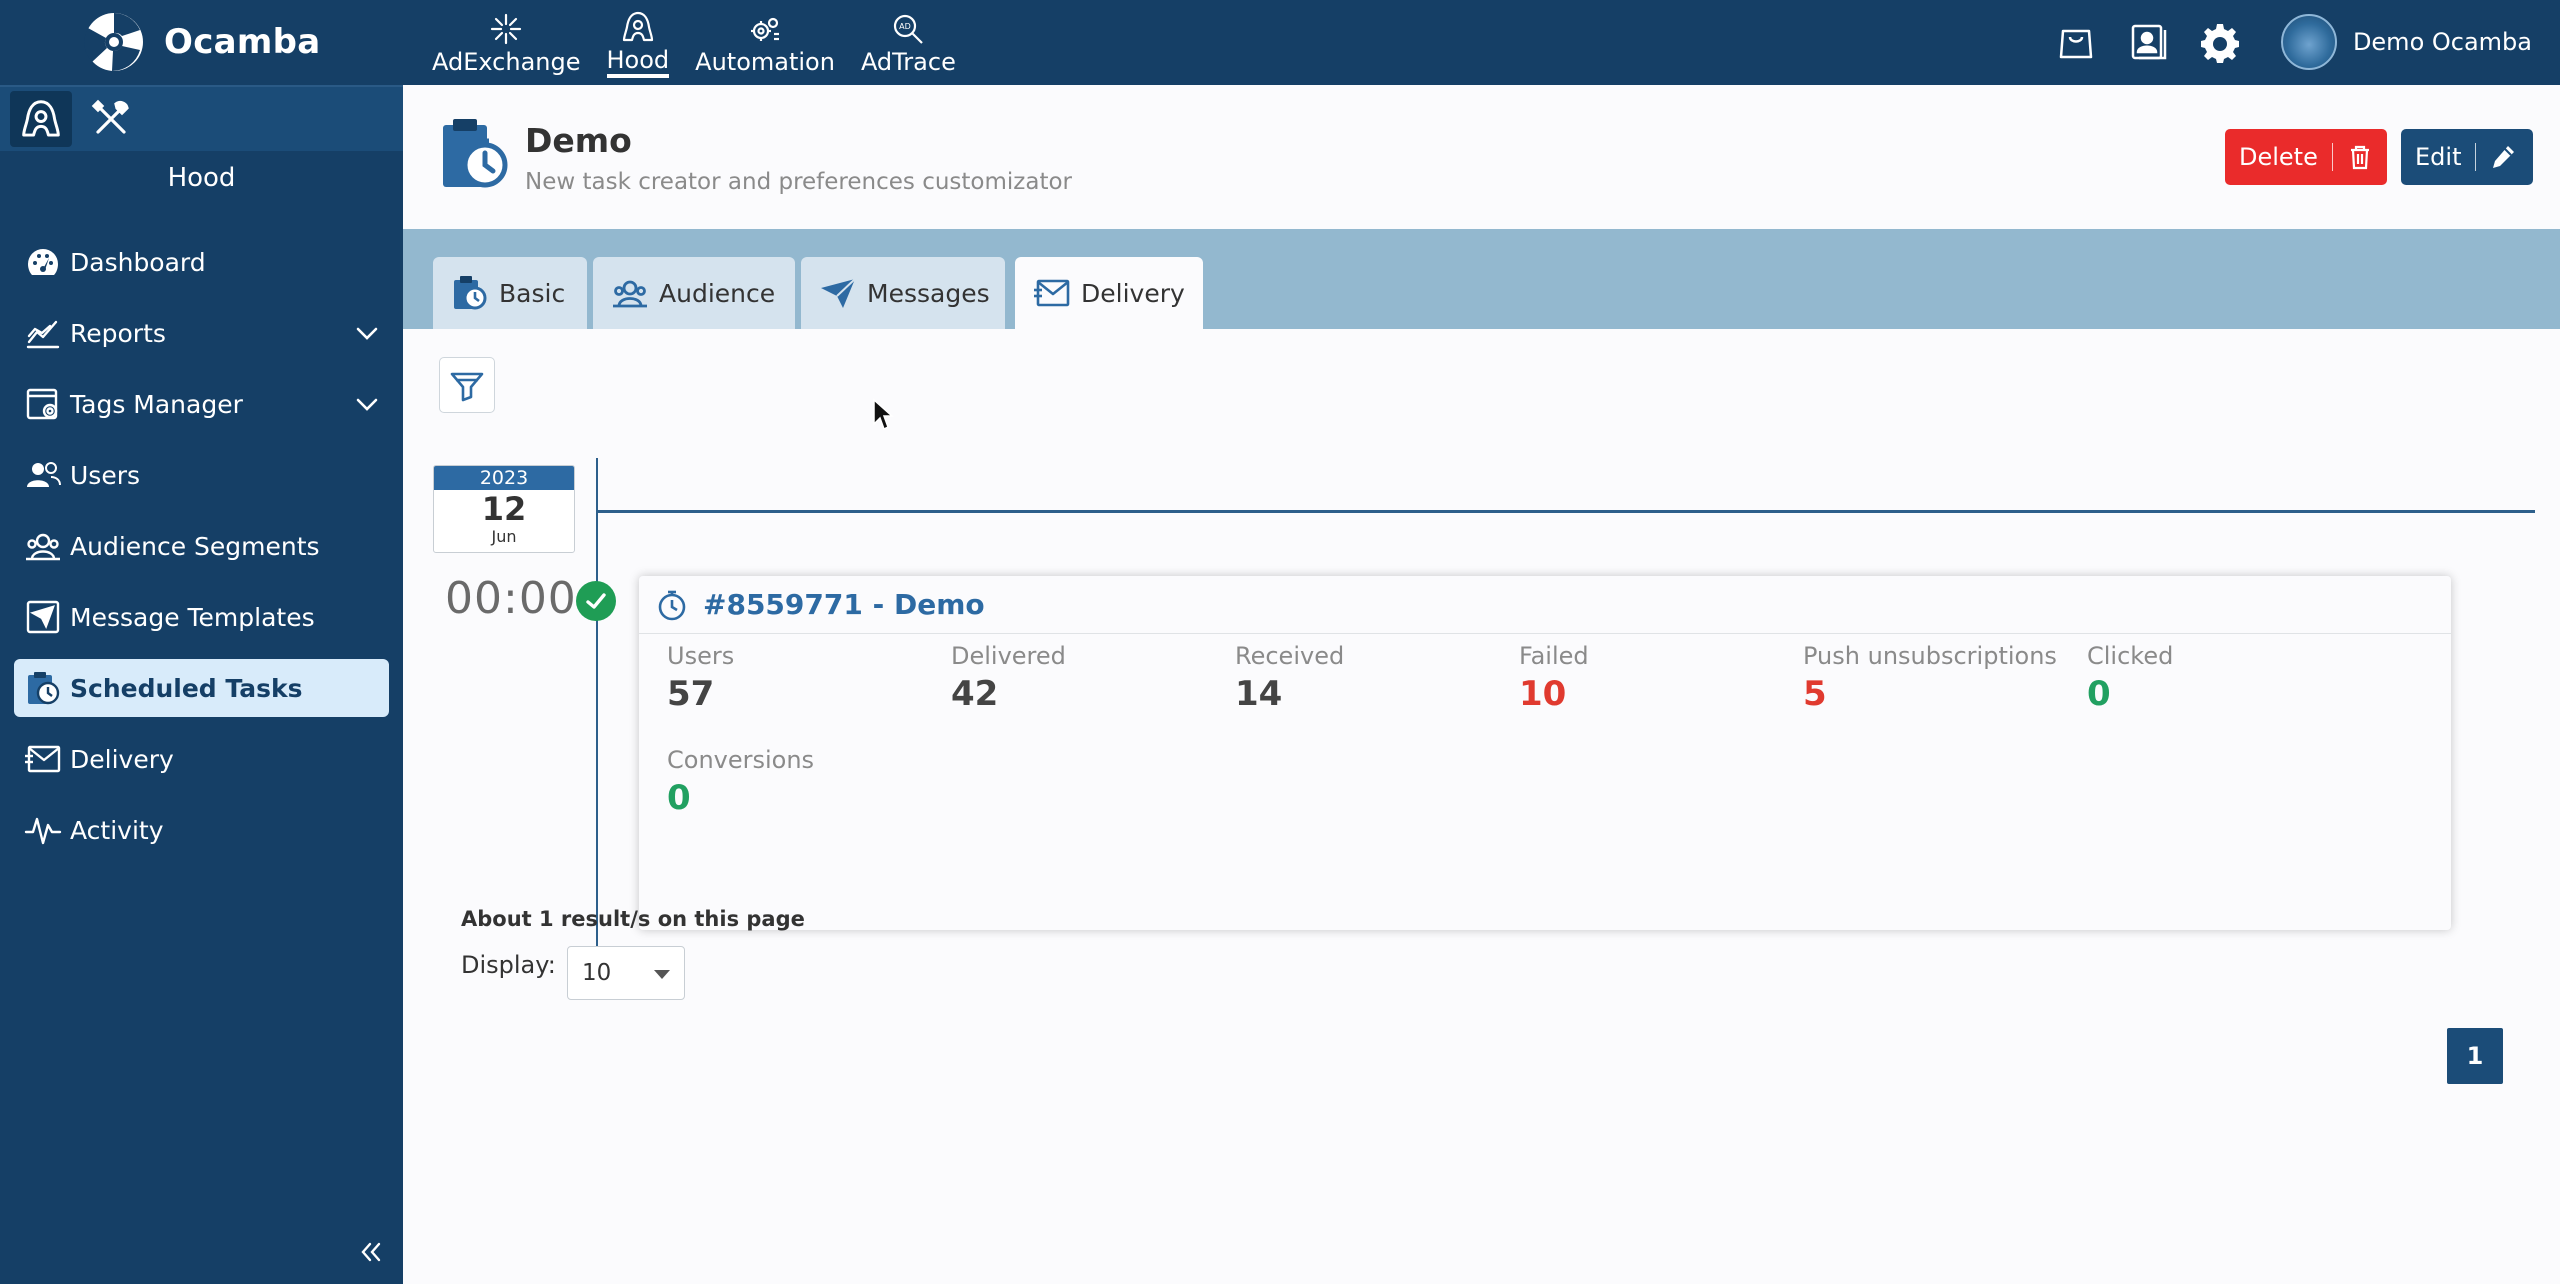  What do you see at coordinates (765, 62) in the screenshot?
I see `topnav-label: Automation` at bounding box center [765, 62].